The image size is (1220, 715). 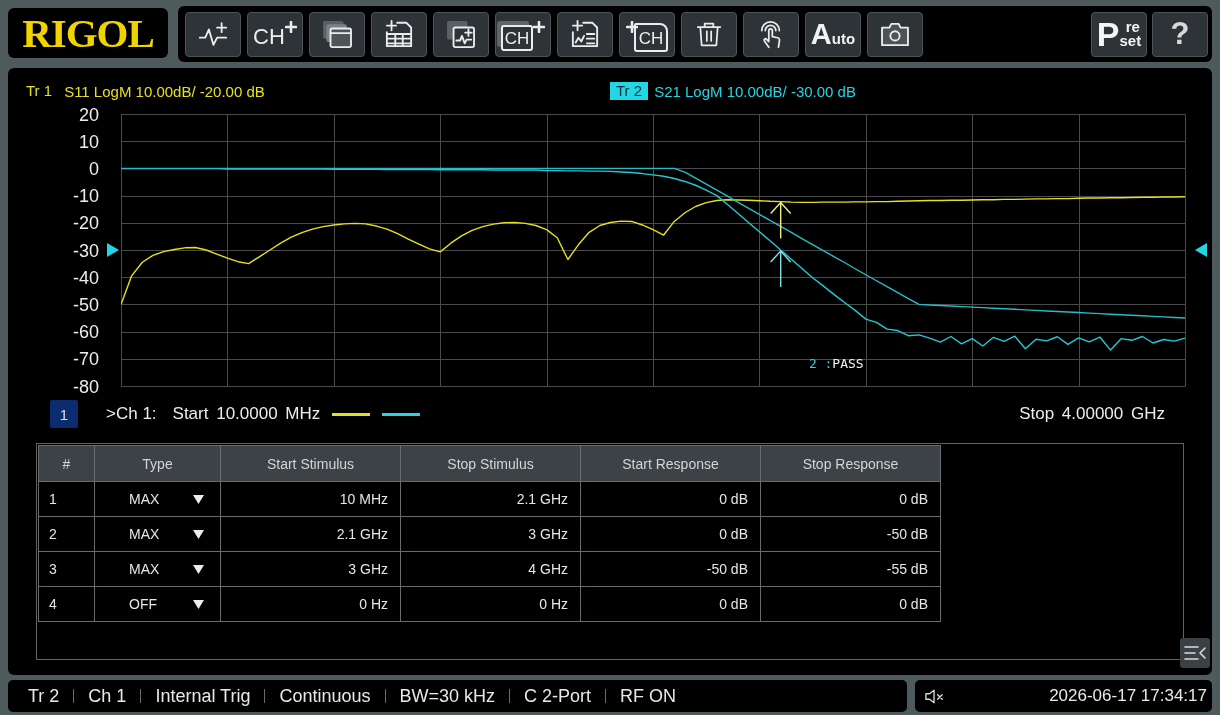 What do you see at coordinates (490, 569) in the screenshot?
I see `table-cell: 4 GHz` at bounding box center [490, 569].